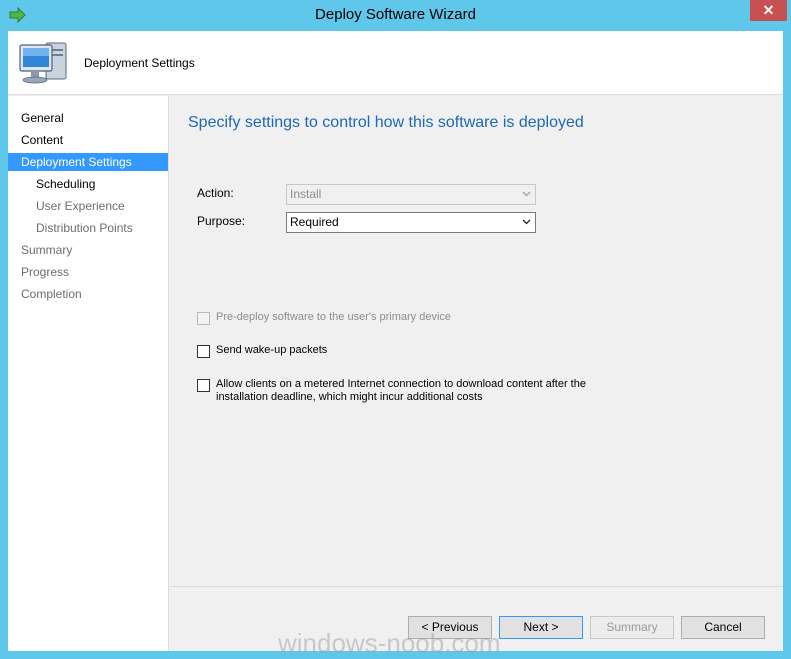 This screenshot has width=791, height=659. I want to click on wakeup-checkbox, so click(203, 351).